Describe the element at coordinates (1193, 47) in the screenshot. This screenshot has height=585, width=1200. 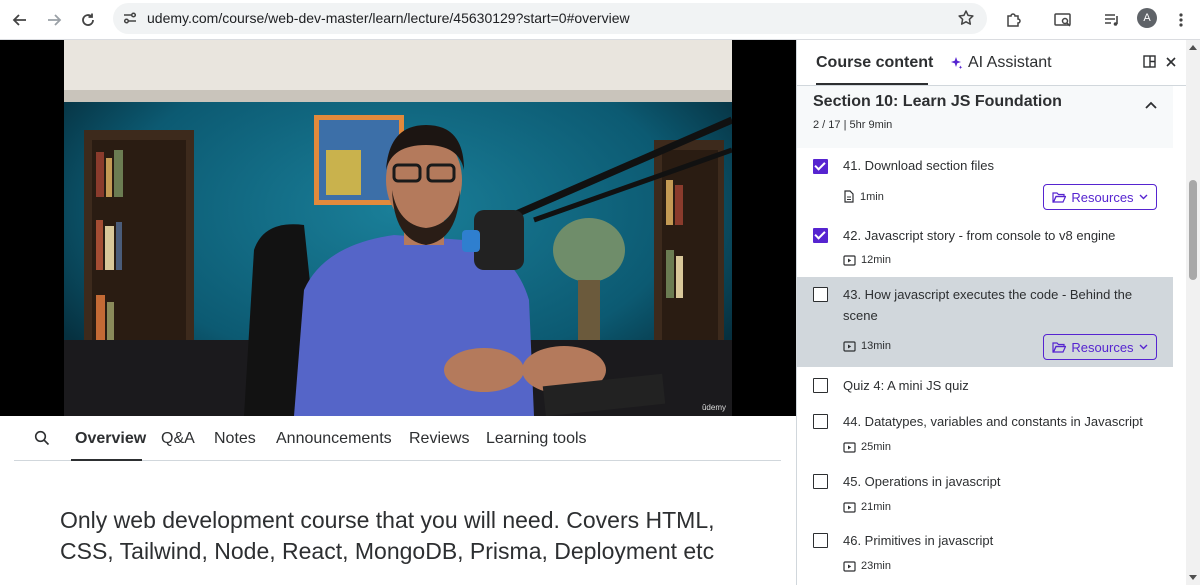
I see `scroll-up-arrow` at that location.